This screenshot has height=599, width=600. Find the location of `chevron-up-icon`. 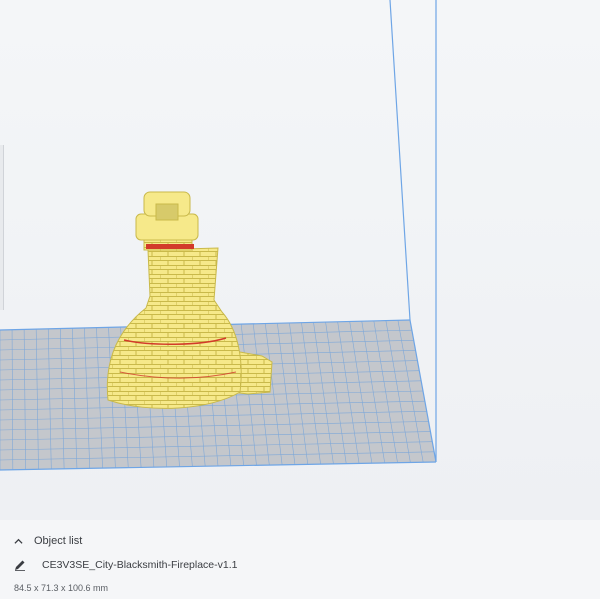

chevron-up-icon is located at coordinates (18, 541).